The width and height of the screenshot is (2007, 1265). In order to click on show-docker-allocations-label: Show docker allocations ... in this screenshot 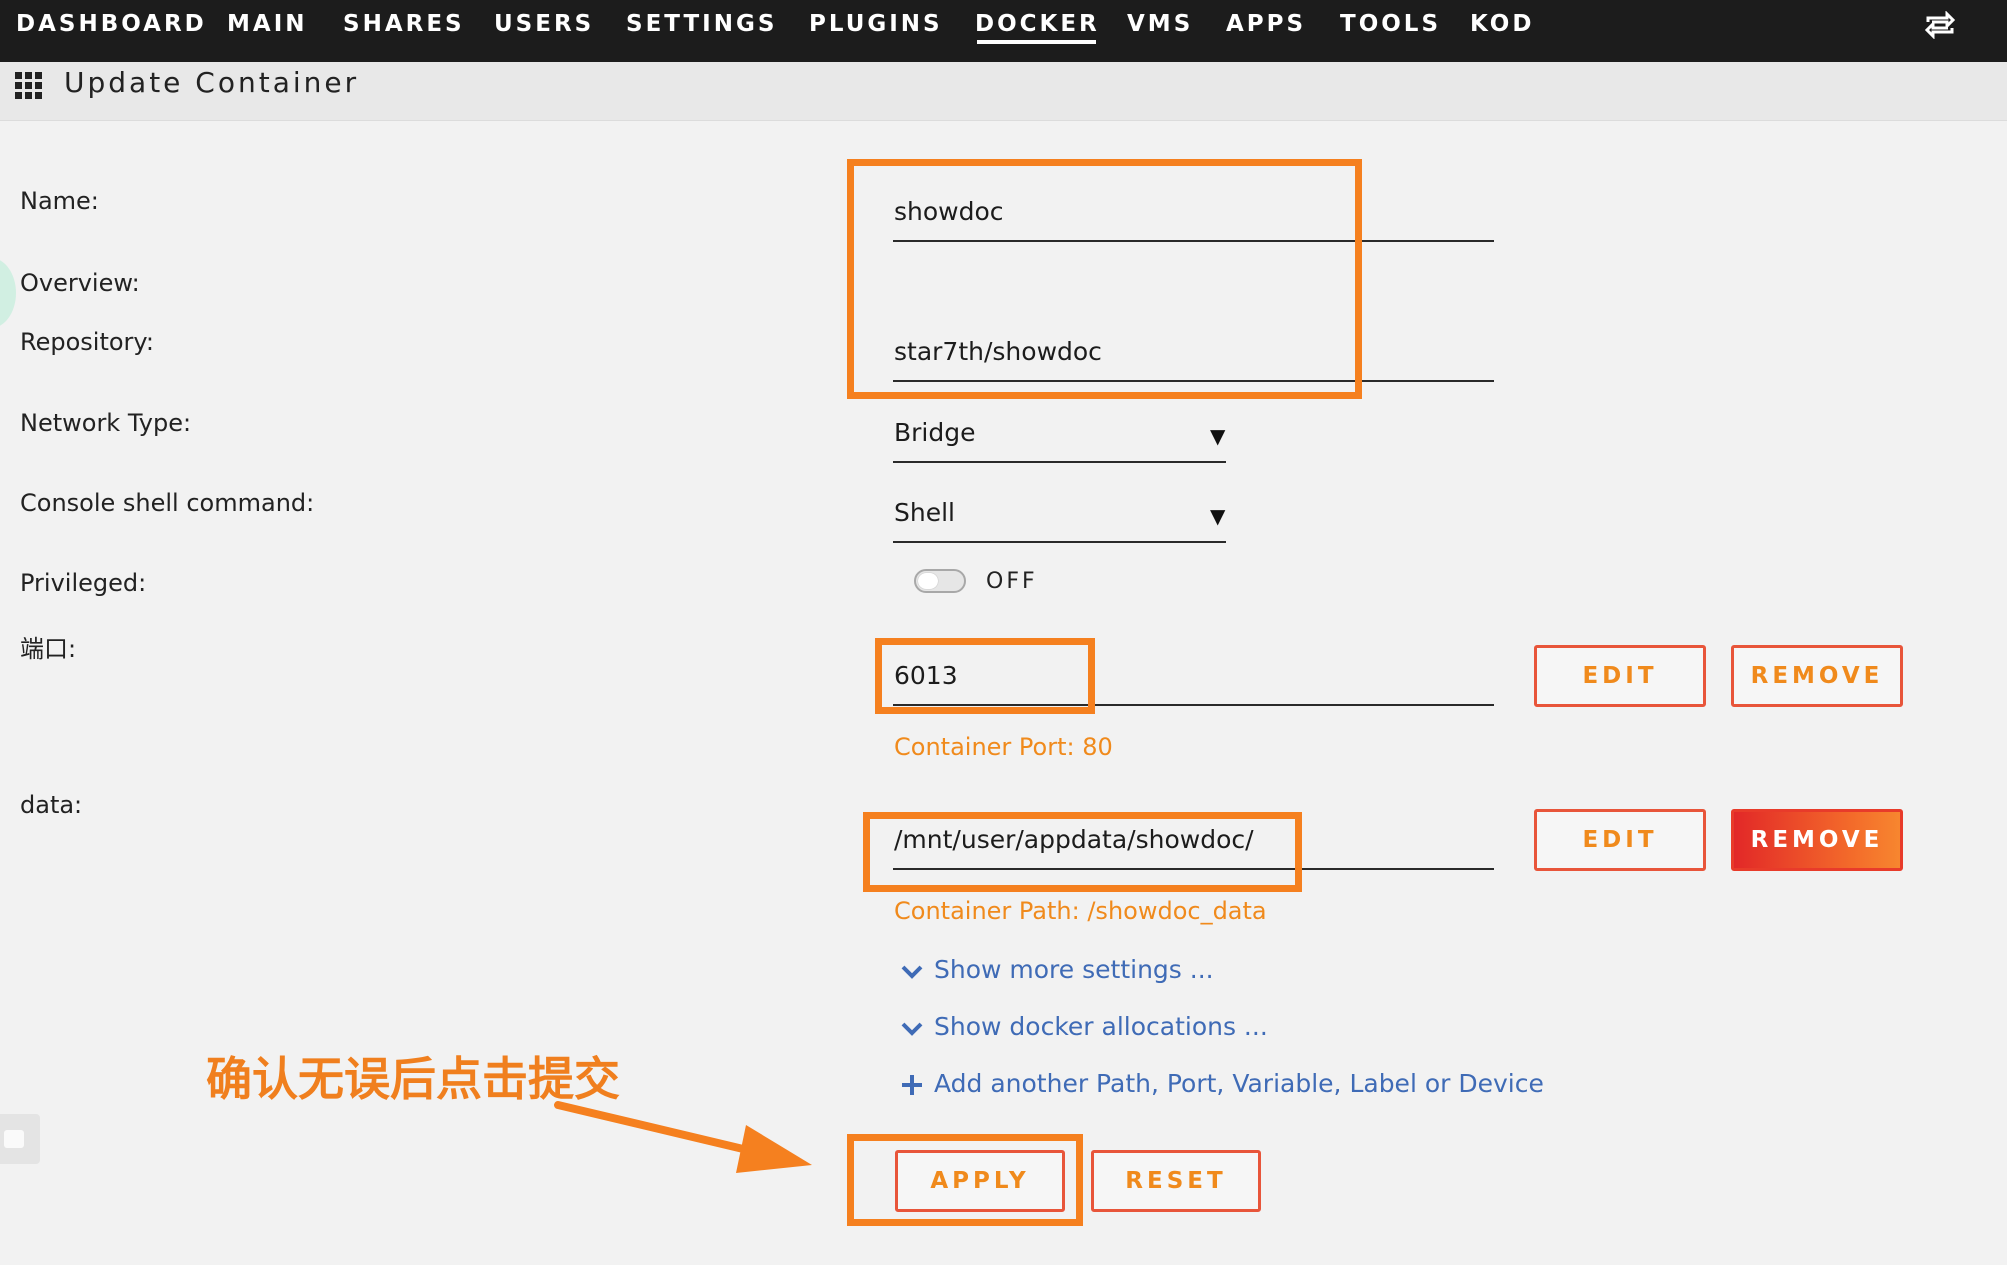, I will do `click(1101, 1026)`.